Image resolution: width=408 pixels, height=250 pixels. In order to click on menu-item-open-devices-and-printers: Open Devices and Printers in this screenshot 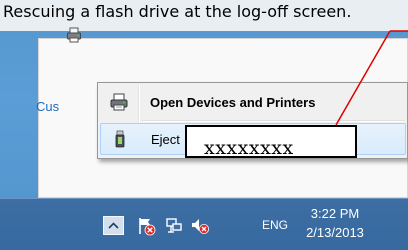, I will do `click(253, 102)`.